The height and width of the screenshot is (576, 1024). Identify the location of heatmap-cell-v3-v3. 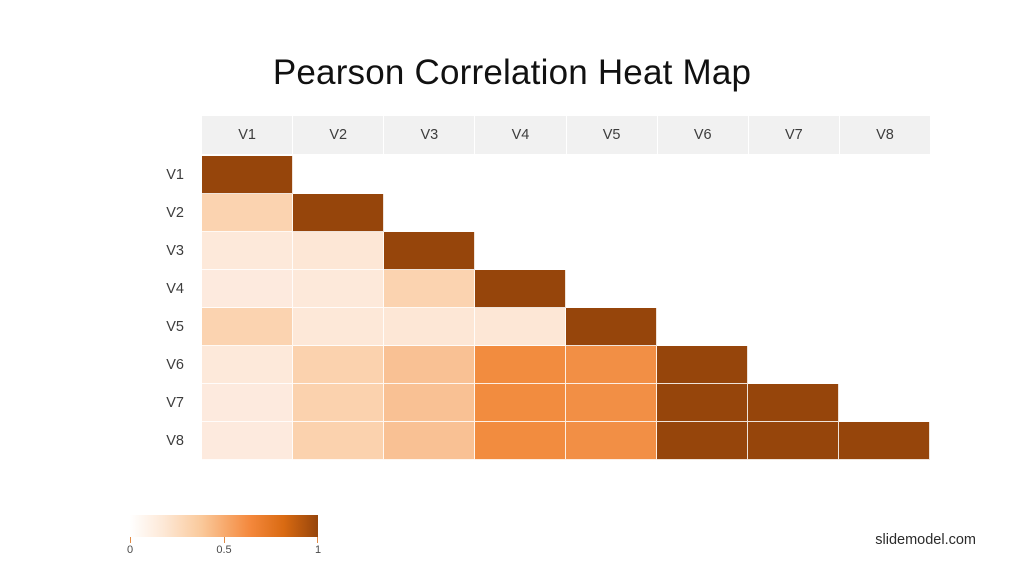
(429, 251).